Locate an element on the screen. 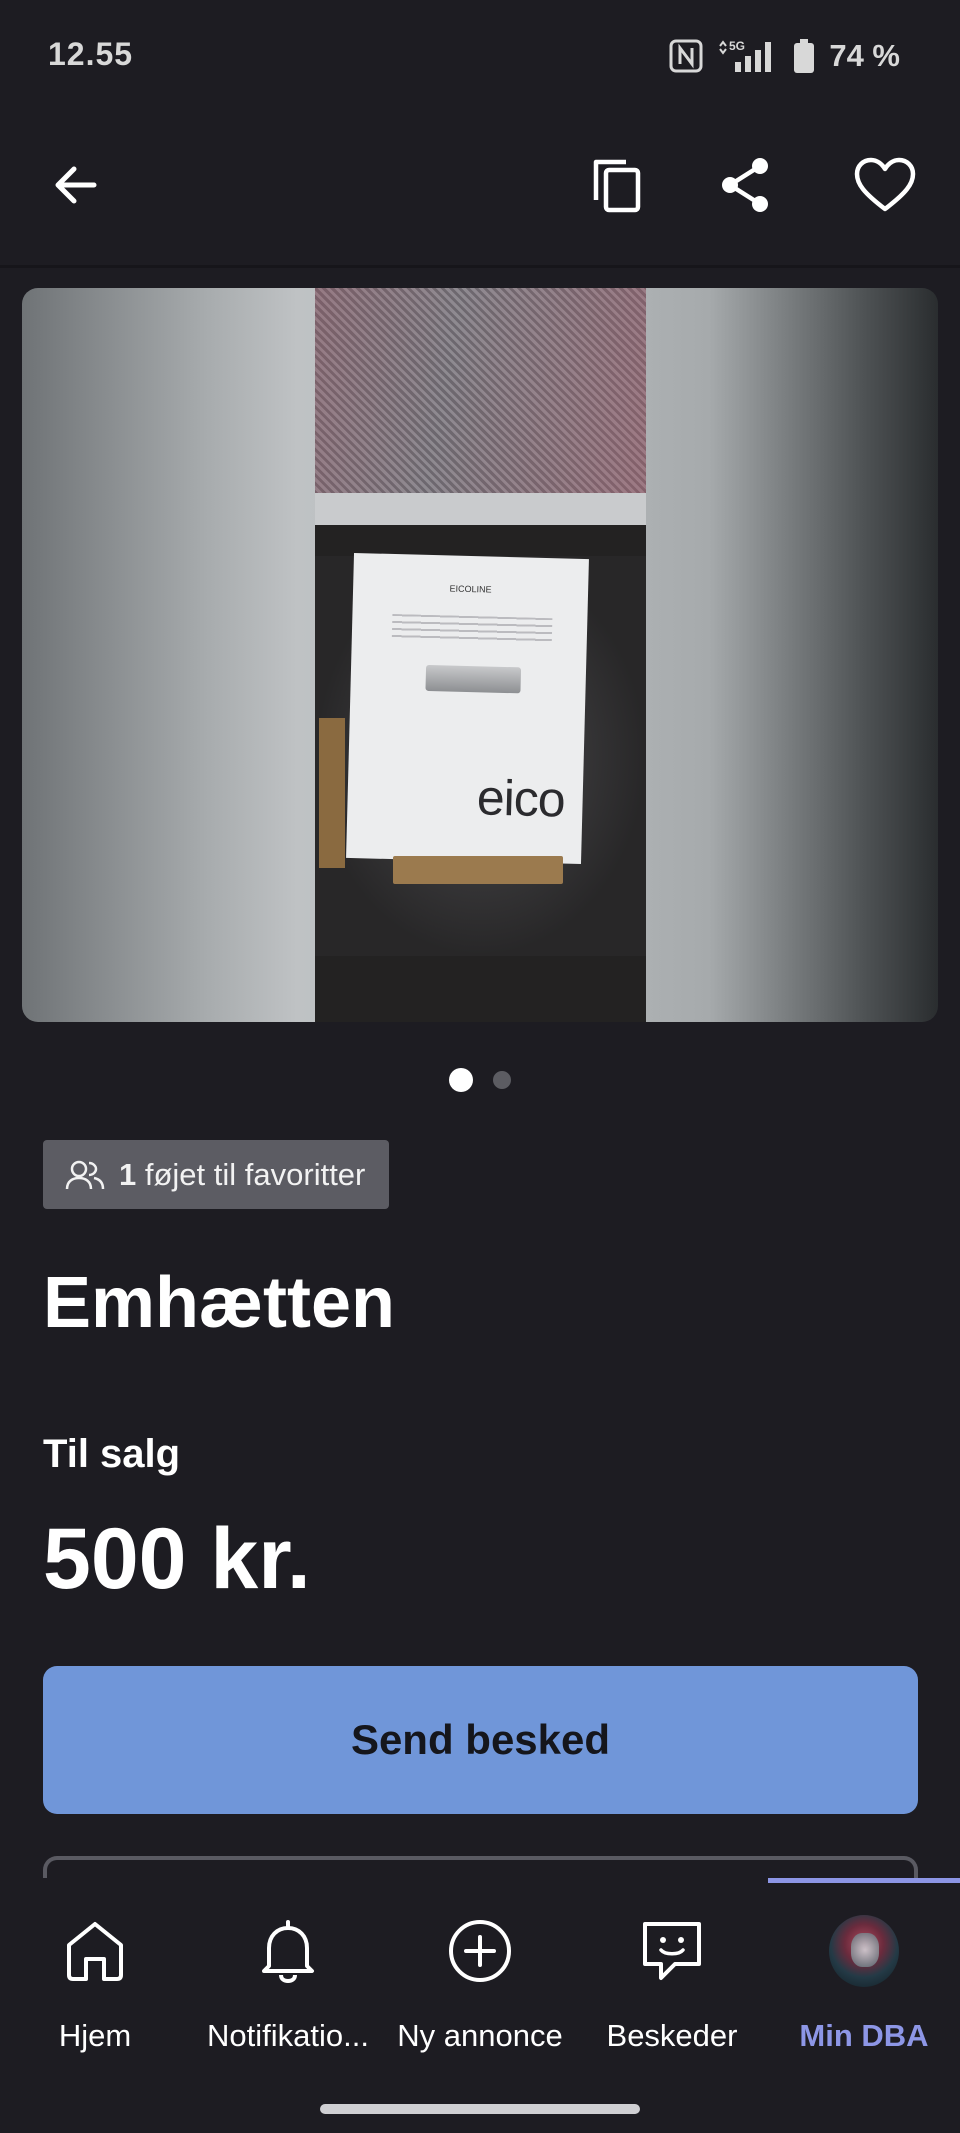  copy-link-button is located at coordinates (617, 185).